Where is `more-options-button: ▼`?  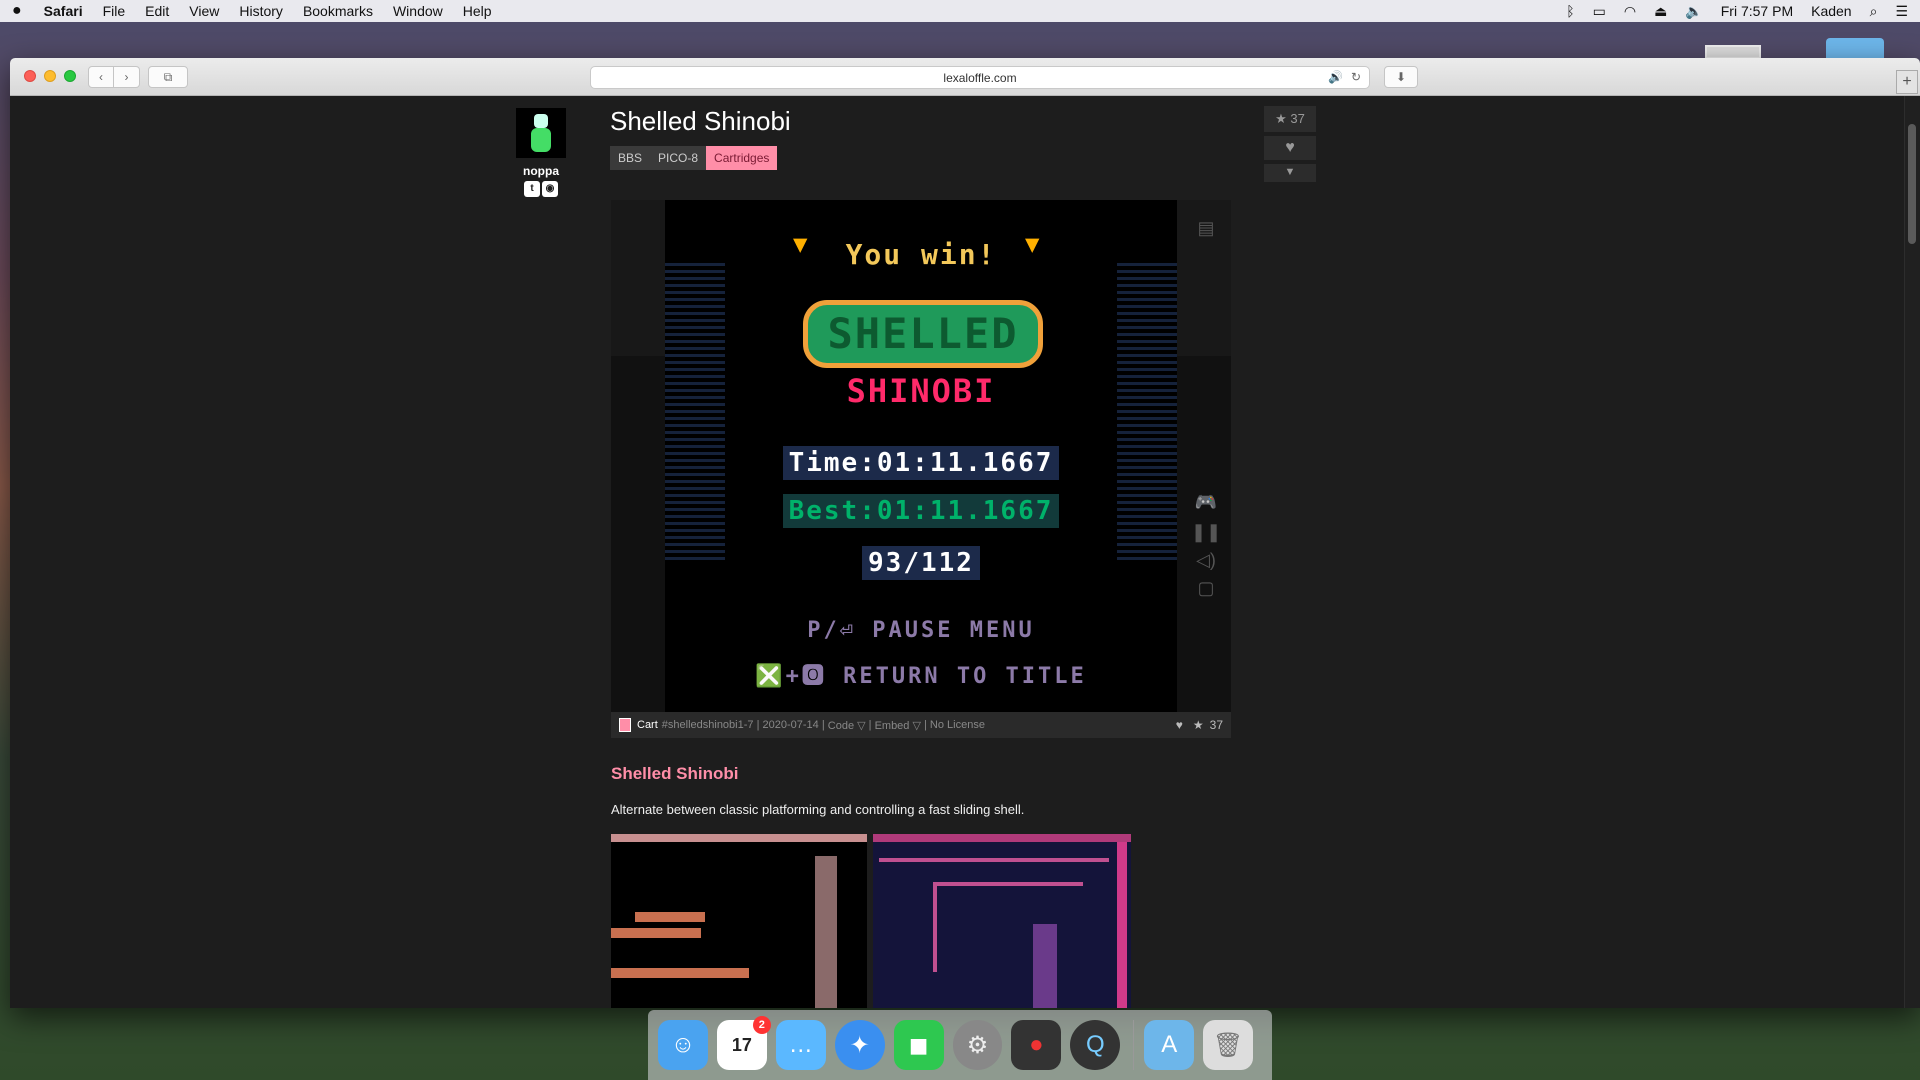
more-options-button: ▼ is located at coordinates (1290, 173).